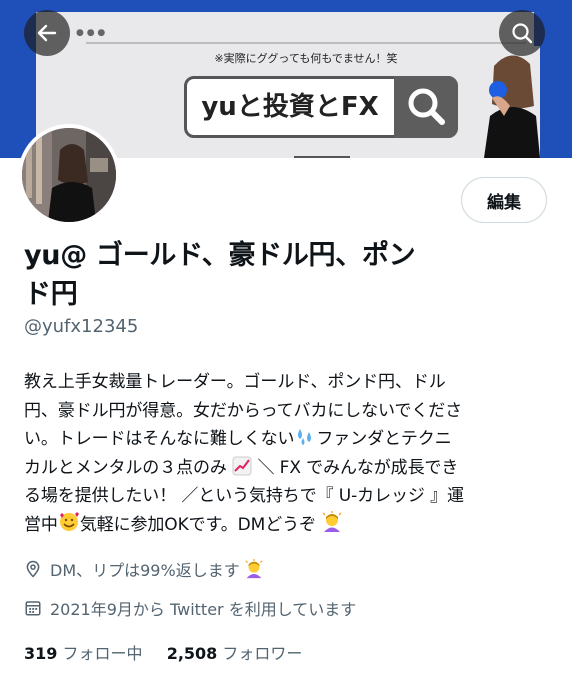 This screenshot has width=572, height=680. What do you see at coordinates (235, 382) in the screenshot?
I see `bio-line: 教え上手女裁量トレーダー。ゴールド、ポンド円、ドル` at bounding box center [235, 382].